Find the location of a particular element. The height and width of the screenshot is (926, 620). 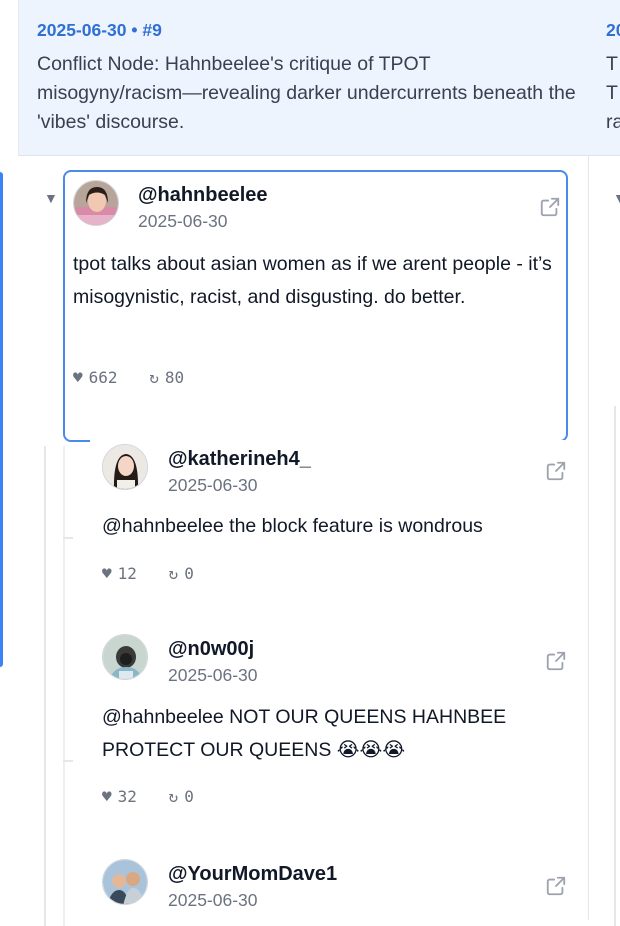

tweet-handle: @YourMomDave1 is located at coordinates (252, 874).